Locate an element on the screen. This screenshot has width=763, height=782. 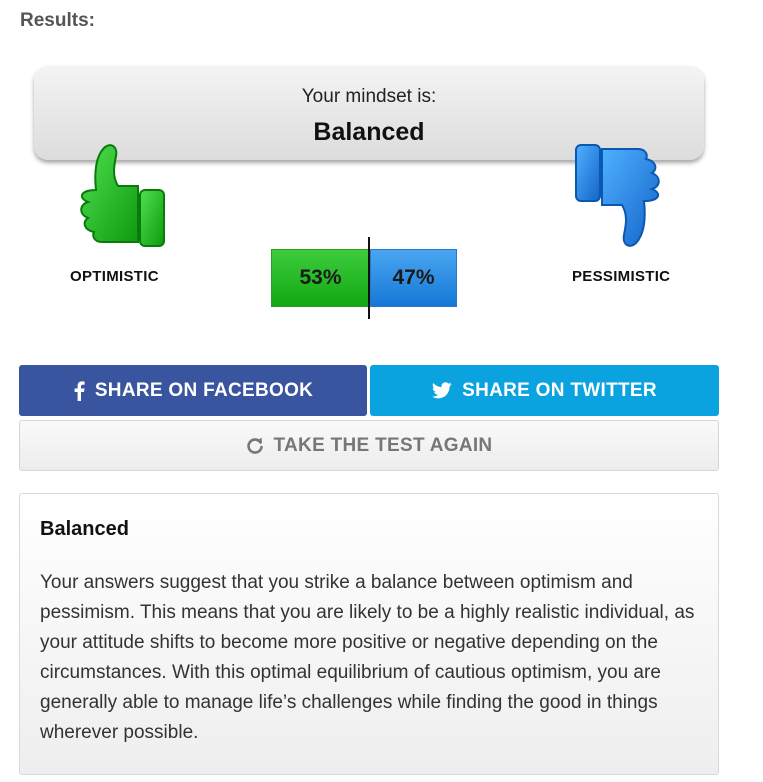
balance-divider is located at coordinates (369, 278).